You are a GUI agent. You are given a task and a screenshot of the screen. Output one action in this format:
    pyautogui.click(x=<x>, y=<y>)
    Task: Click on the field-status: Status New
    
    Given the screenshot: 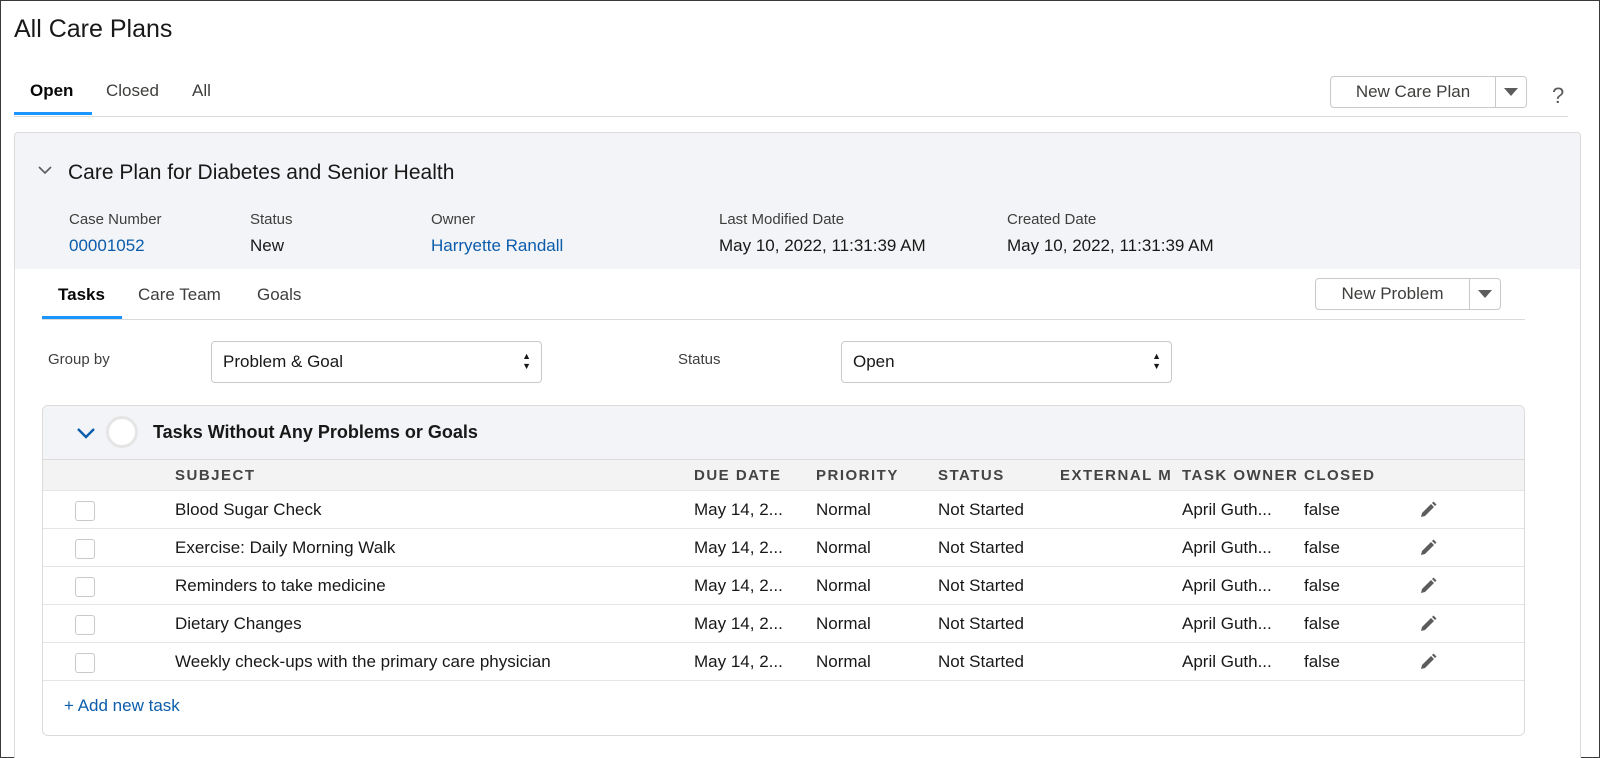 What is the action you would take?
    pyautogui.click(x=271, y=233)
    